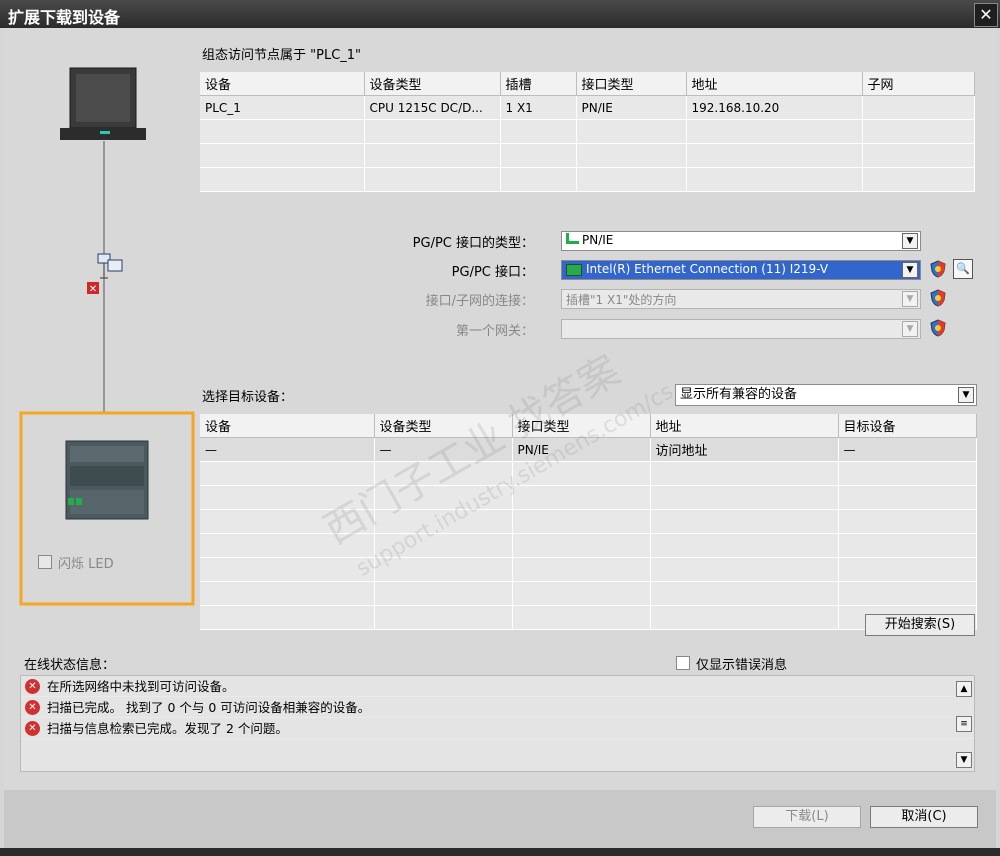  Describe the element at coordinates (45, 562) in the screenshot. I see `flash-led-checkbox` at that location.